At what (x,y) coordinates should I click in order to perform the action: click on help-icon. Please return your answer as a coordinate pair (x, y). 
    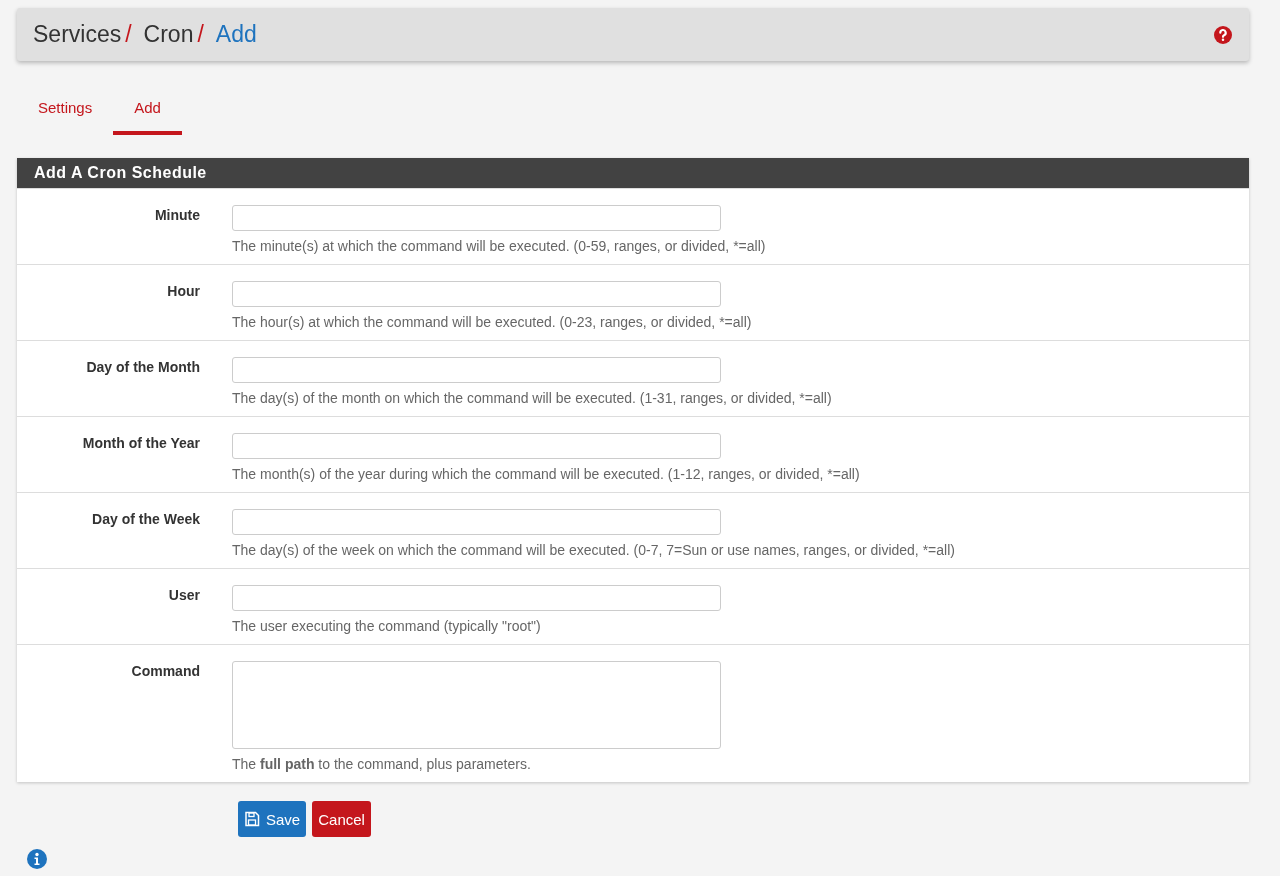
    Looking at the image, I should click on (1223, 34).